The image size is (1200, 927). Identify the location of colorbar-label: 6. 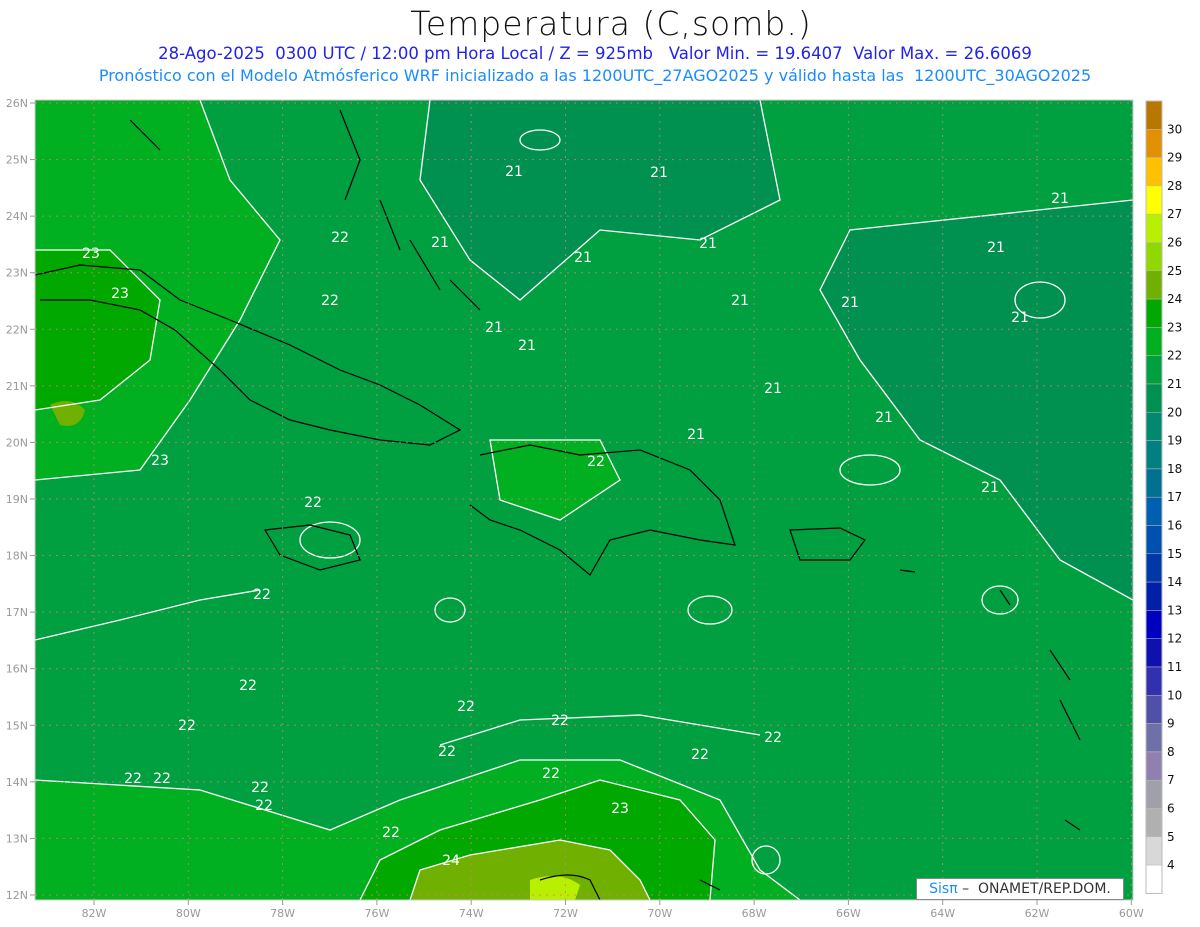
(1171, 809).